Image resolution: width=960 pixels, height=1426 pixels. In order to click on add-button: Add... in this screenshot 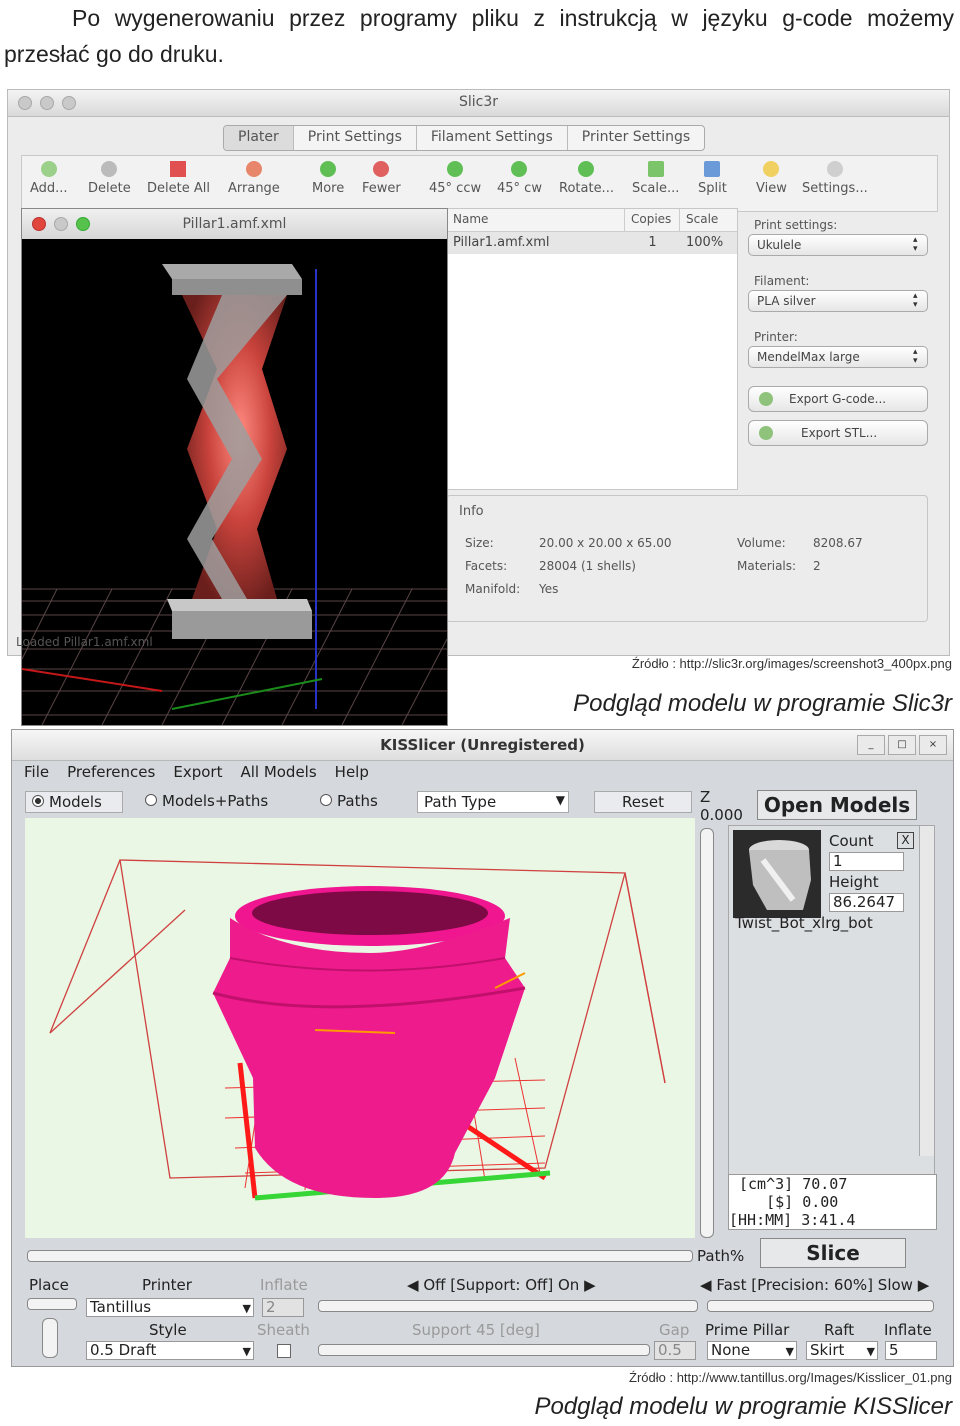, I will do `click(49, 178)`.